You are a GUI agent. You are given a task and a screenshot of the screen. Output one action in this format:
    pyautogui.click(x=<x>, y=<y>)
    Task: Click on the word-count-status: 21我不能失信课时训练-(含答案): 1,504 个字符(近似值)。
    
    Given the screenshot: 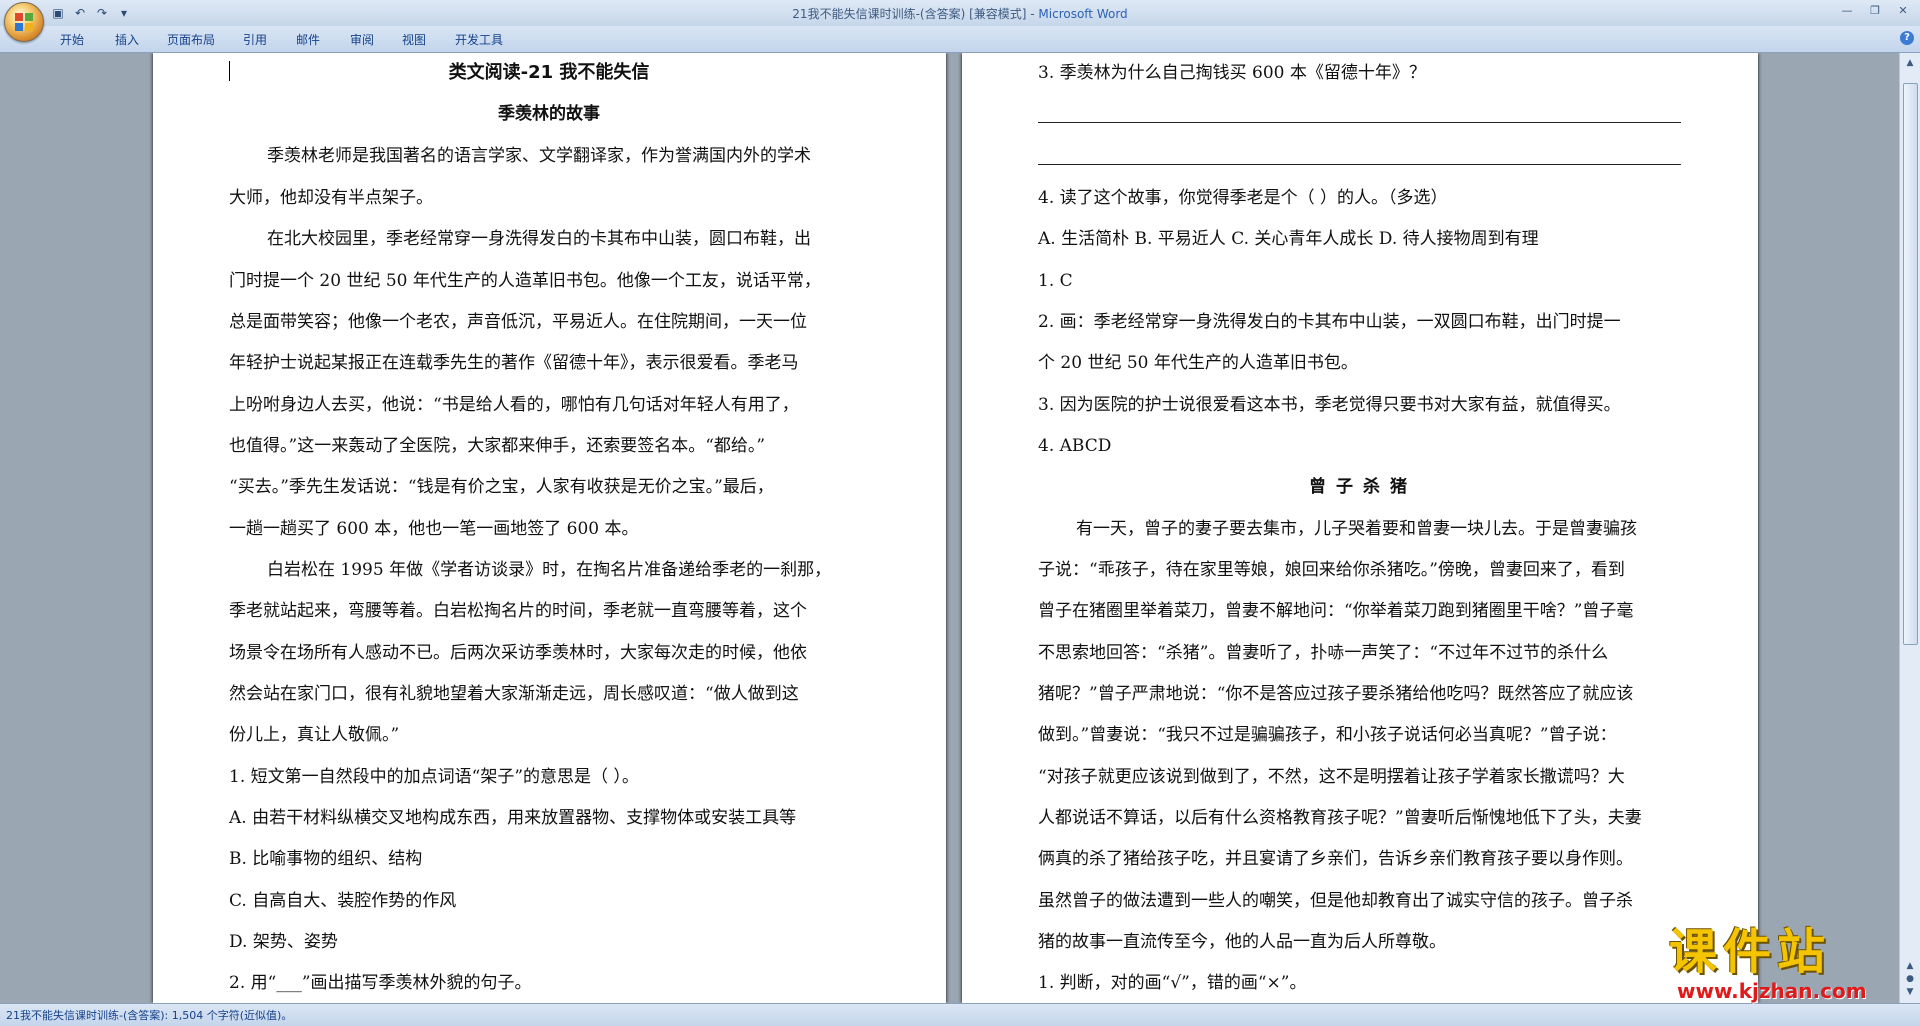 What is the action you would take?
    pyautogui.click(x=149, y=1015)
    